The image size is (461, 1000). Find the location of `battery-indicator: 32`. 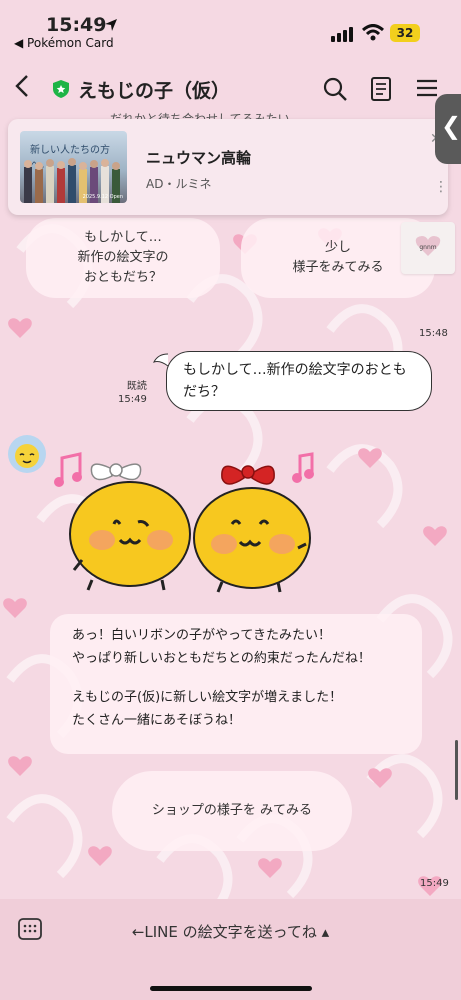

battery-indicator: 32 is located at coordinates (405, 33).